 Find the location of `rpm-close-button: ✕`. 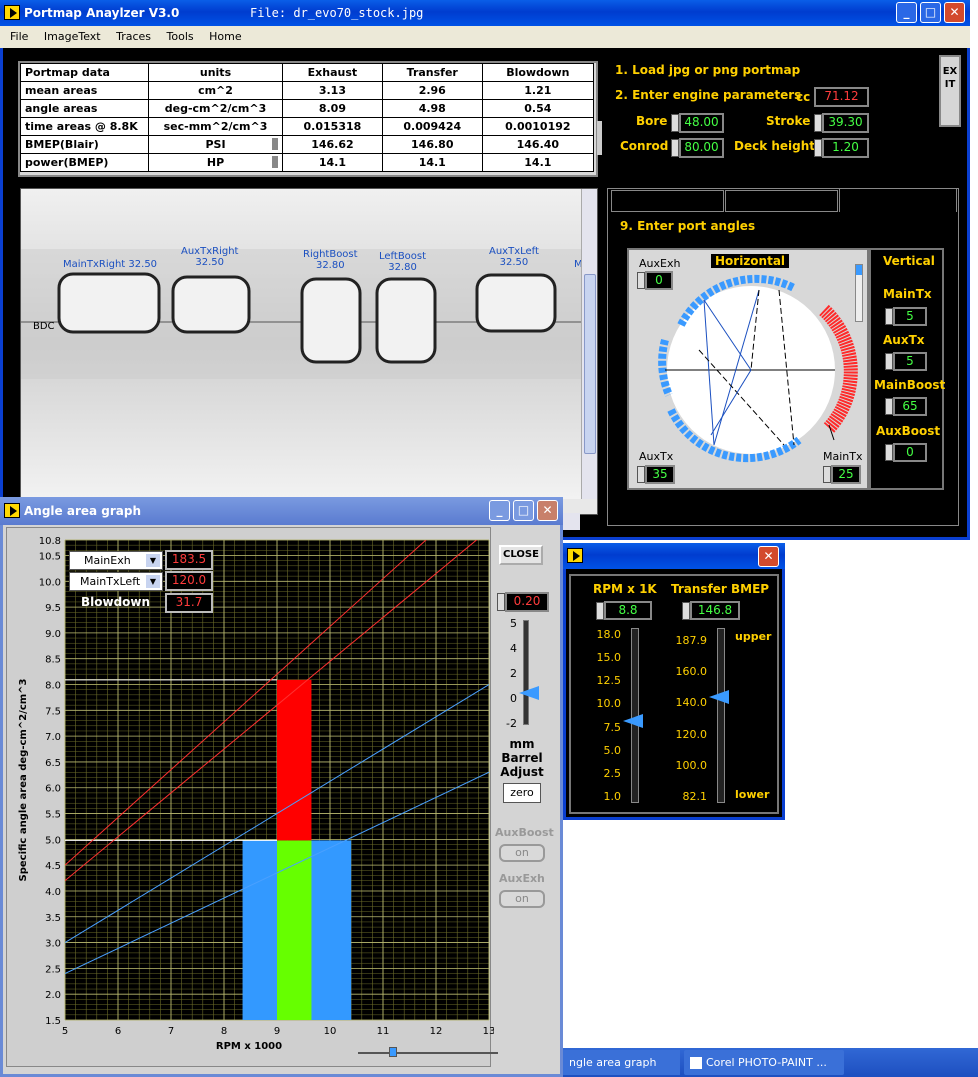

rpm-close-button: ✕ is located at coordinates (768, 556).